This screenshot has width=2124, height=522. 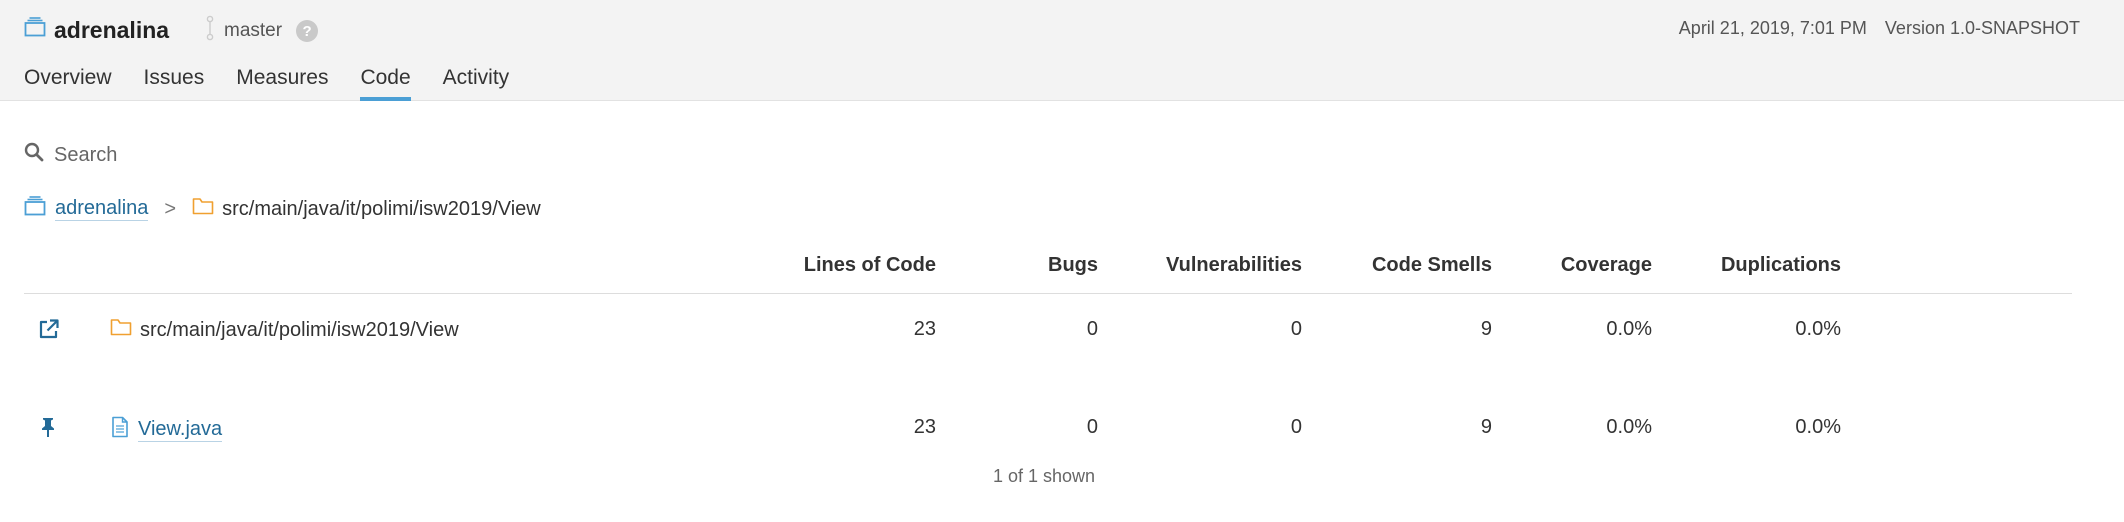 I want to click on search-placeholder: Search, so click(x=86, y=154).